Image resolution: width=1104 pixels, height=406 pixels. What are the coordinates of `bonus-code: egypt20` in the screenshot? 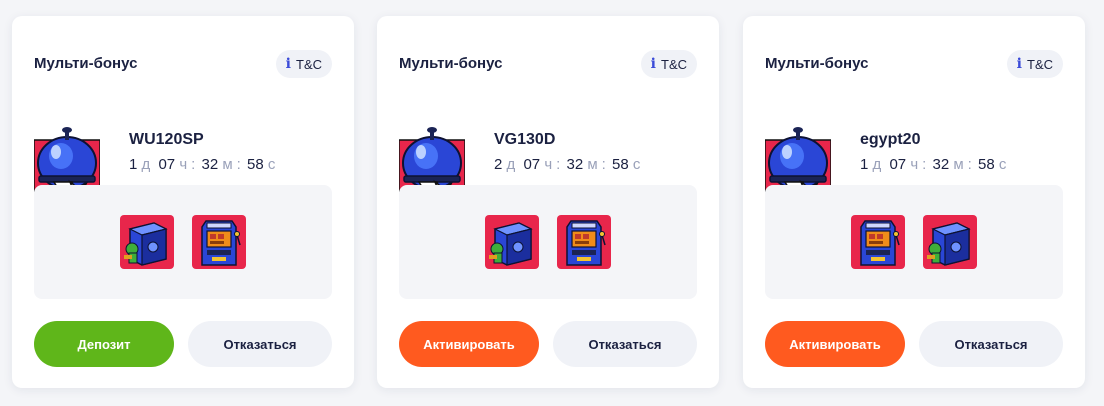 It's located at (890, 139).